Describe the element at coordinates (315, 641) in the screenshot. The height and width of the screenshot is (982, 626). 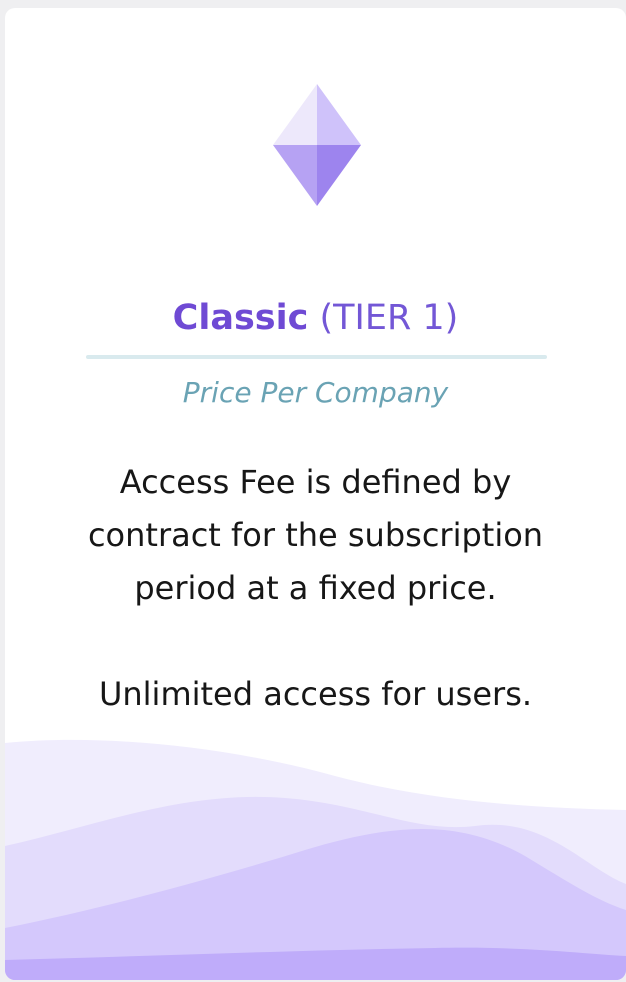
I see `description-spacer` at that location.